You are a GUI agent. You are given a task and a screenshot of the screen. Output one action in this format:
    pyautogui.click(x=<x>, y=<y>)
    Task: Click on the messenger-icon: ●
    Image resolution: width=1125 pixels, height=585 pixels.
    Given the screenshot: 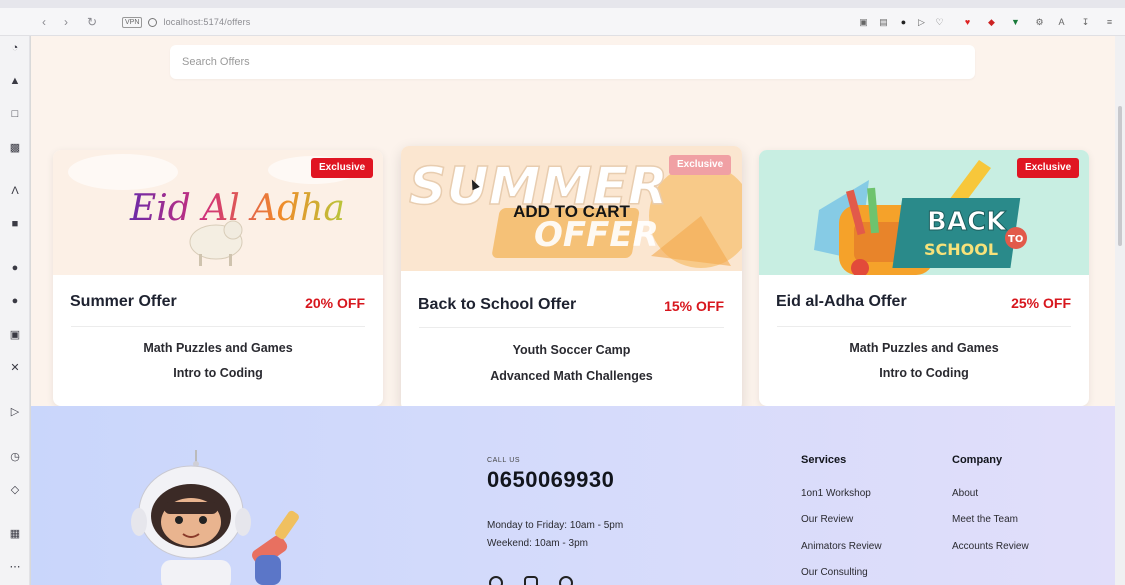 What is the action you would take?
    pyautogui.click(x=15, y=268)
    